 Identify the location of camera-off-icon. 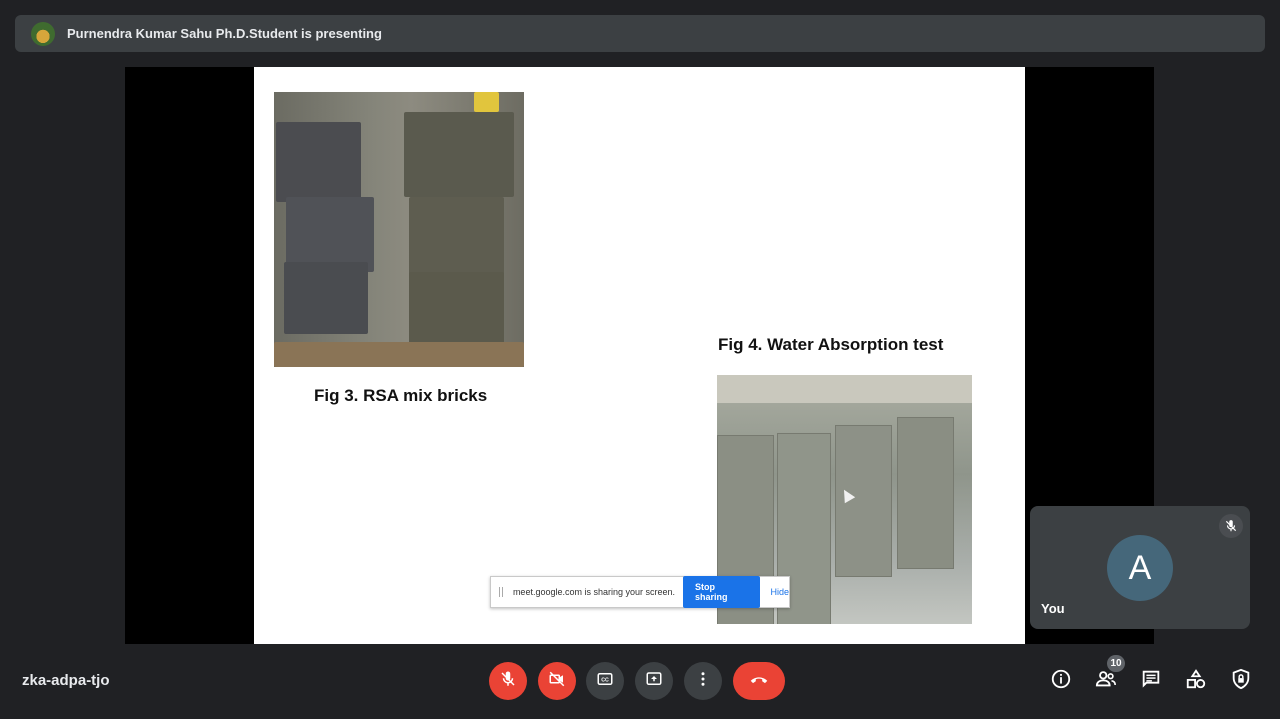
(557, 681).